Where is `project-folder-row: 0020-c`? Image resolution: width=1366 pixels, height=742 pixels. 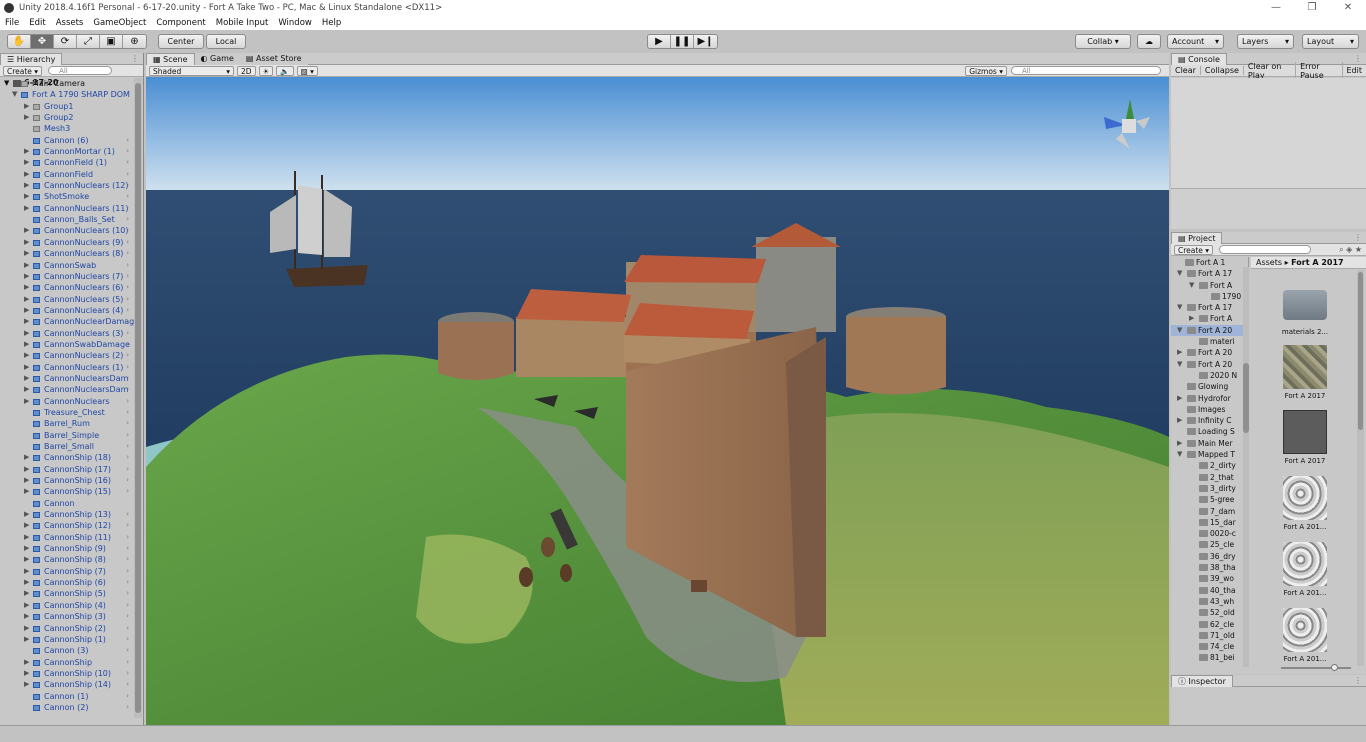
project-folder-row: 0020-c is located at coordinates (1209, 533).